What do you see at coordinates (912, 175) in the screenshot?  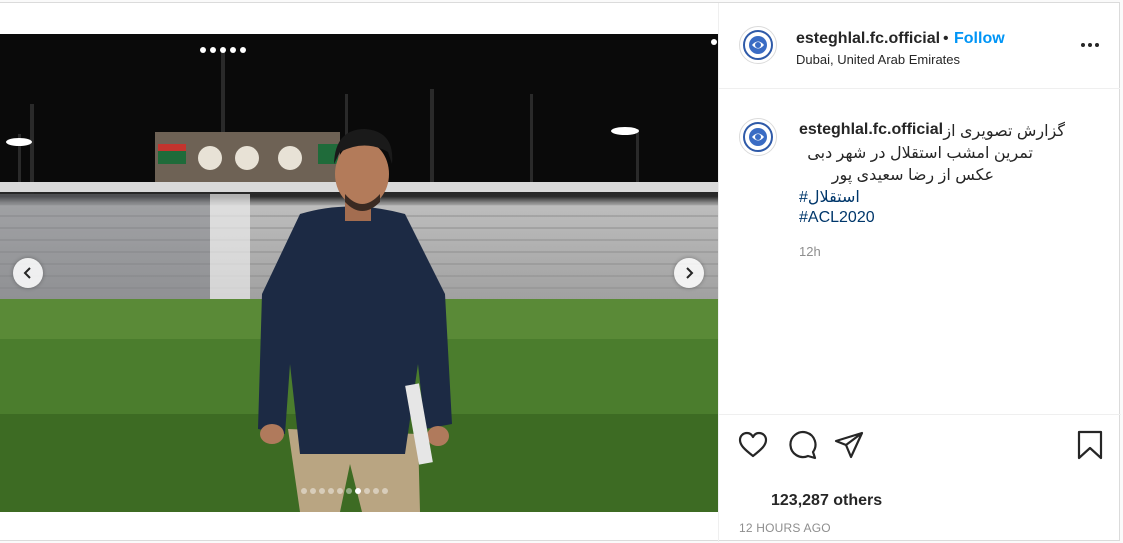 I see `caption-line-3: عکس از رضا سعیدی پور` at bounding box center [912, 175].